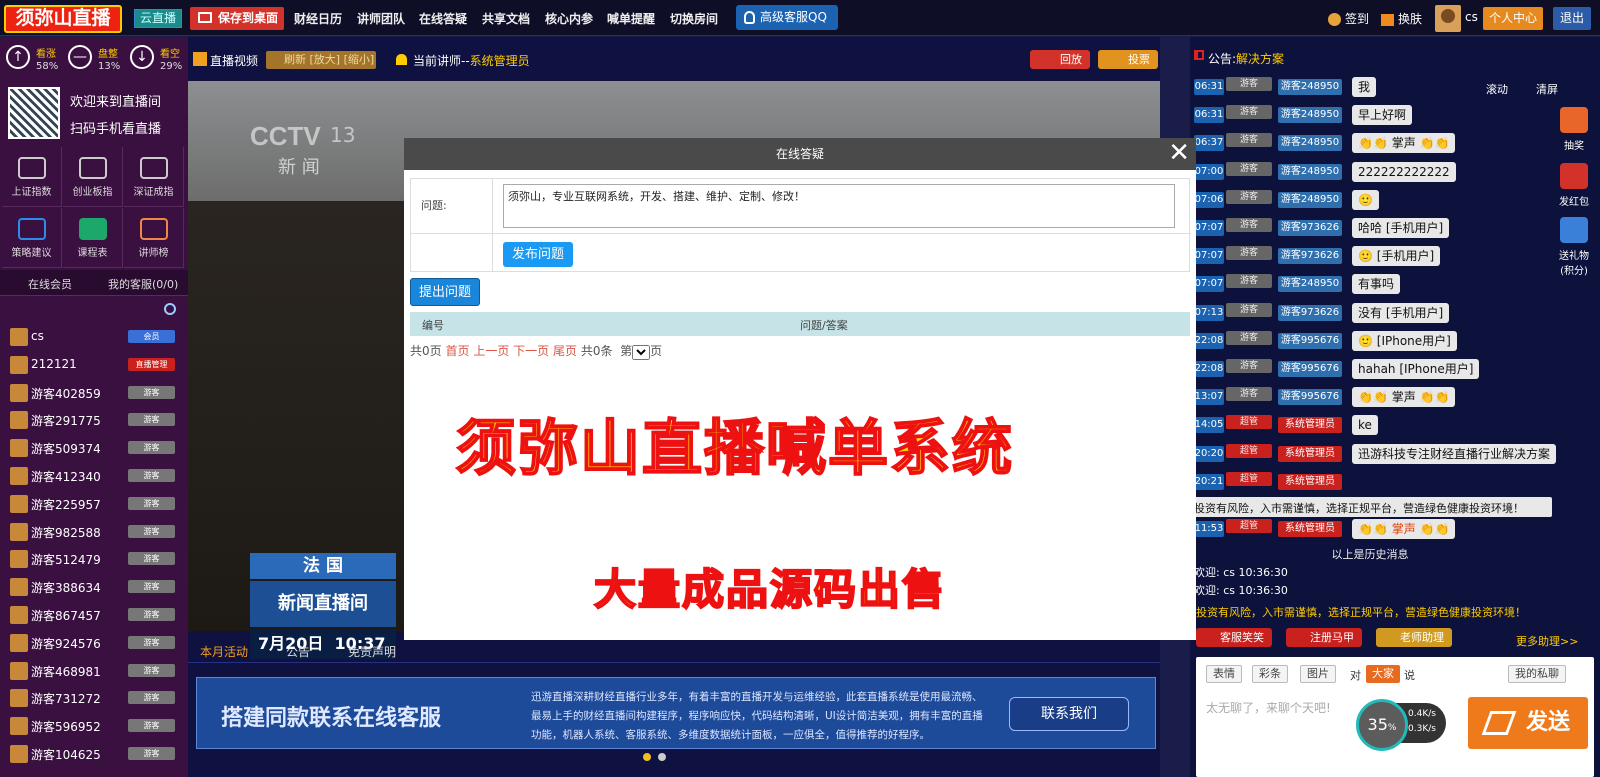 This screenshot has width=1600, height=777. I want to click on qq-support-button: 高级客服QQ, so click(787, 17).